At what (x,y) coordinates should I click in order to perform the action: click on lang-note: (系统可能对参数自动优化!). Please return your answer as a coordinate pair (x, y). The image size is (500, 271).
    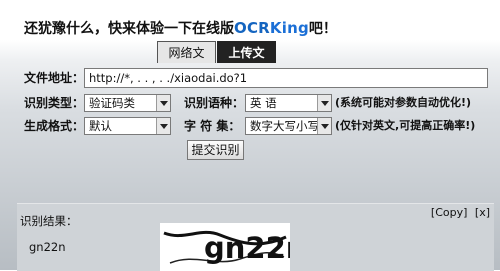
    Looking at the image, I should click on (403, 102).